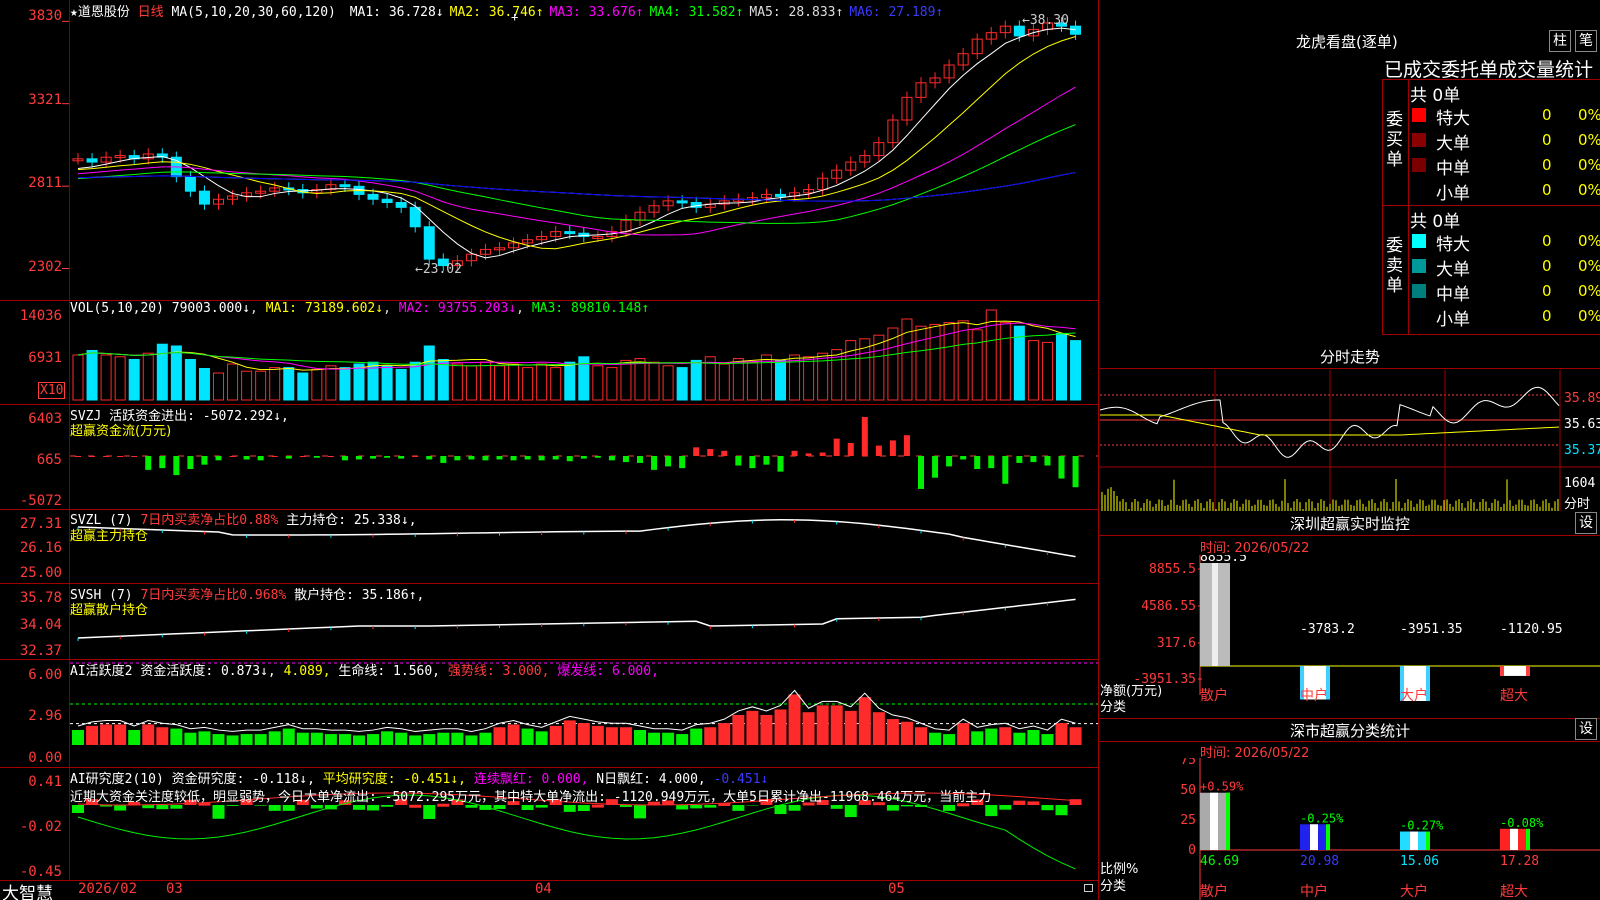  I want to click on column-mode-button: 柱, so click(1560, 41).